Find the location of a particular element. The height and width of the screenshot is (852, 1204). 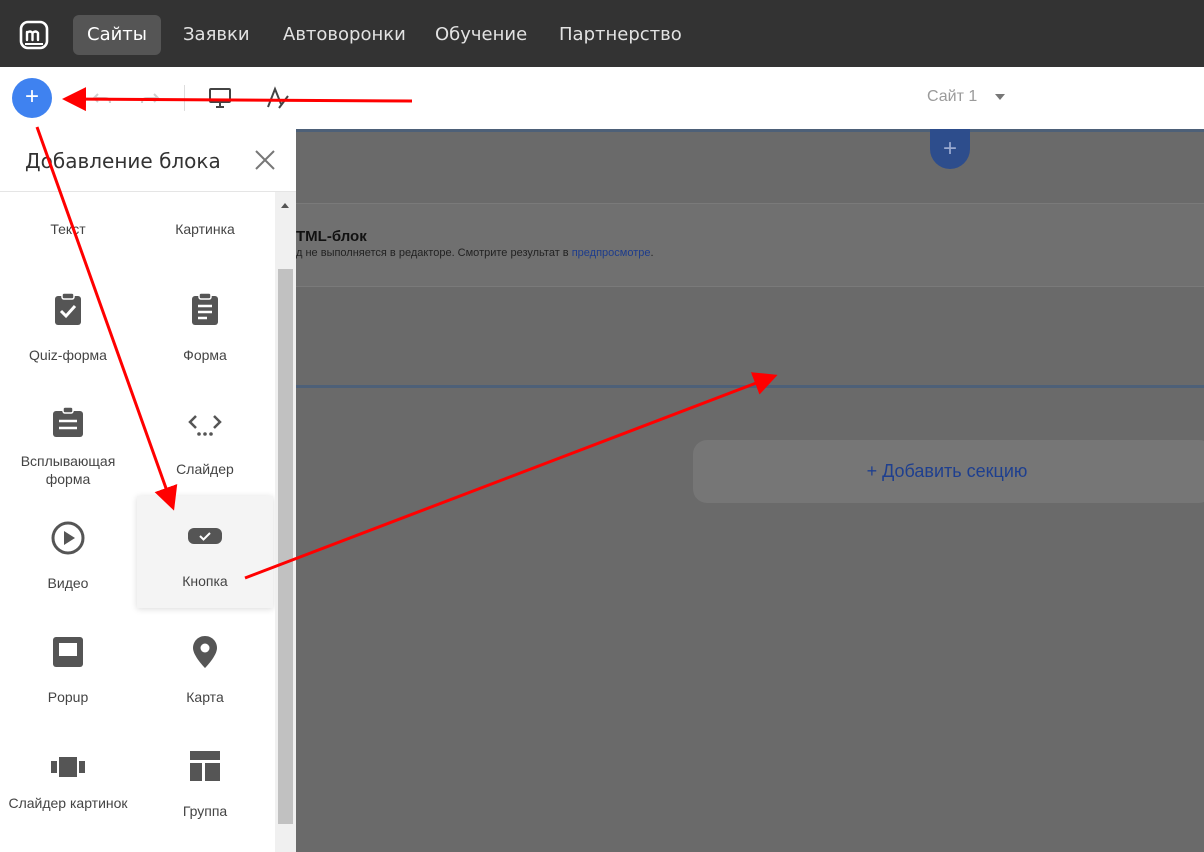

close-icon is located at coordinates (265, 160).